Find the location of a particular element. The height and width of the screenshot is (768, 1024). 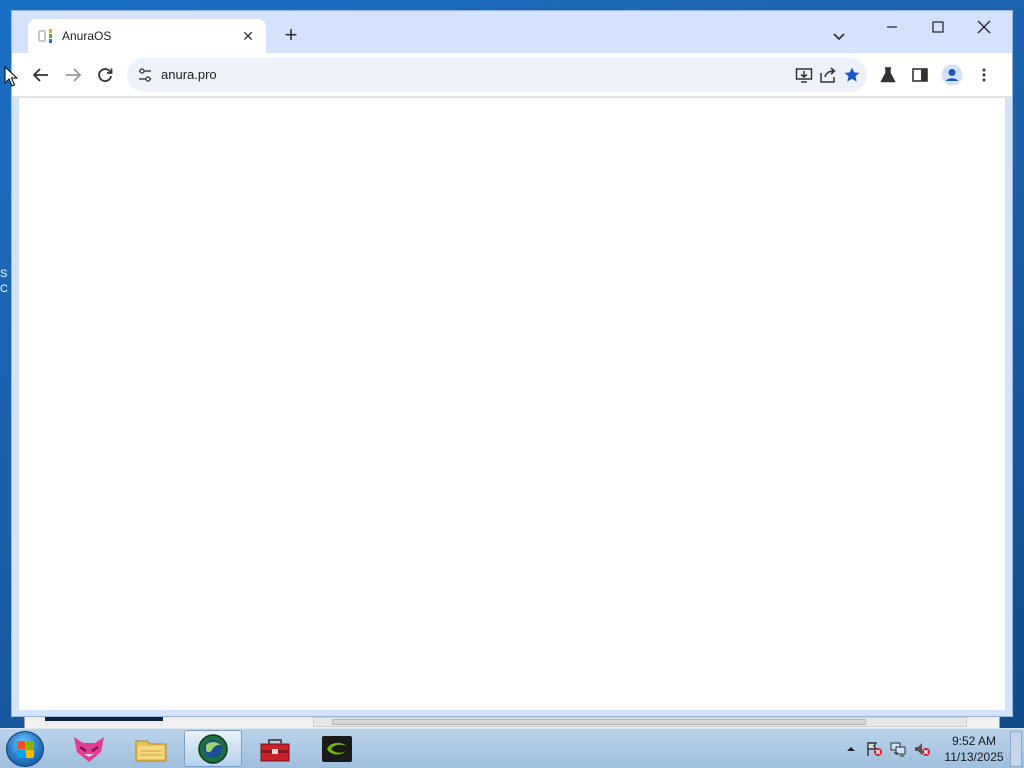

taskbar-app-toolbox is located at coordinates (275, 748).